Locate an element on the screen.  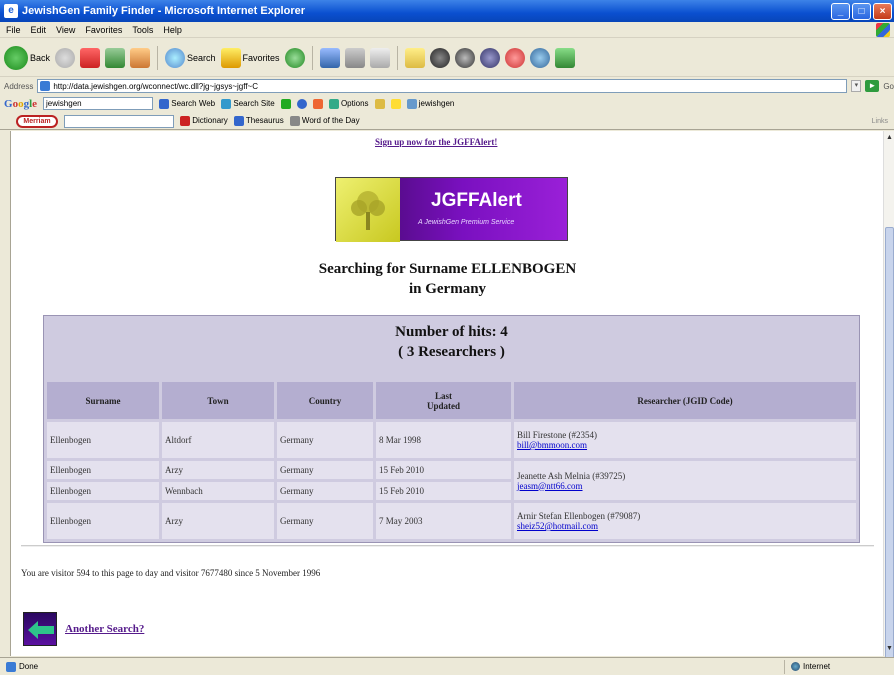
search-button: Search is located at coordinates (190, 57).